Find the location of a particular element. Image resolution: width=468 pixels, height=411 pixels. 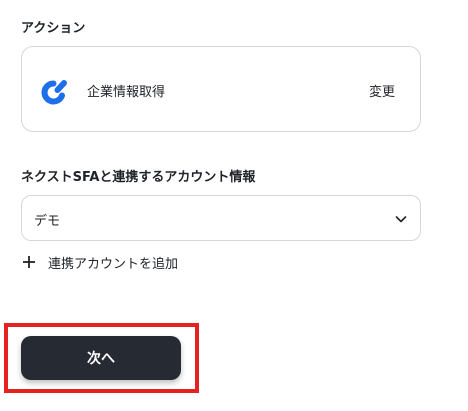

plus-icon is located at coordinates (29, 262).